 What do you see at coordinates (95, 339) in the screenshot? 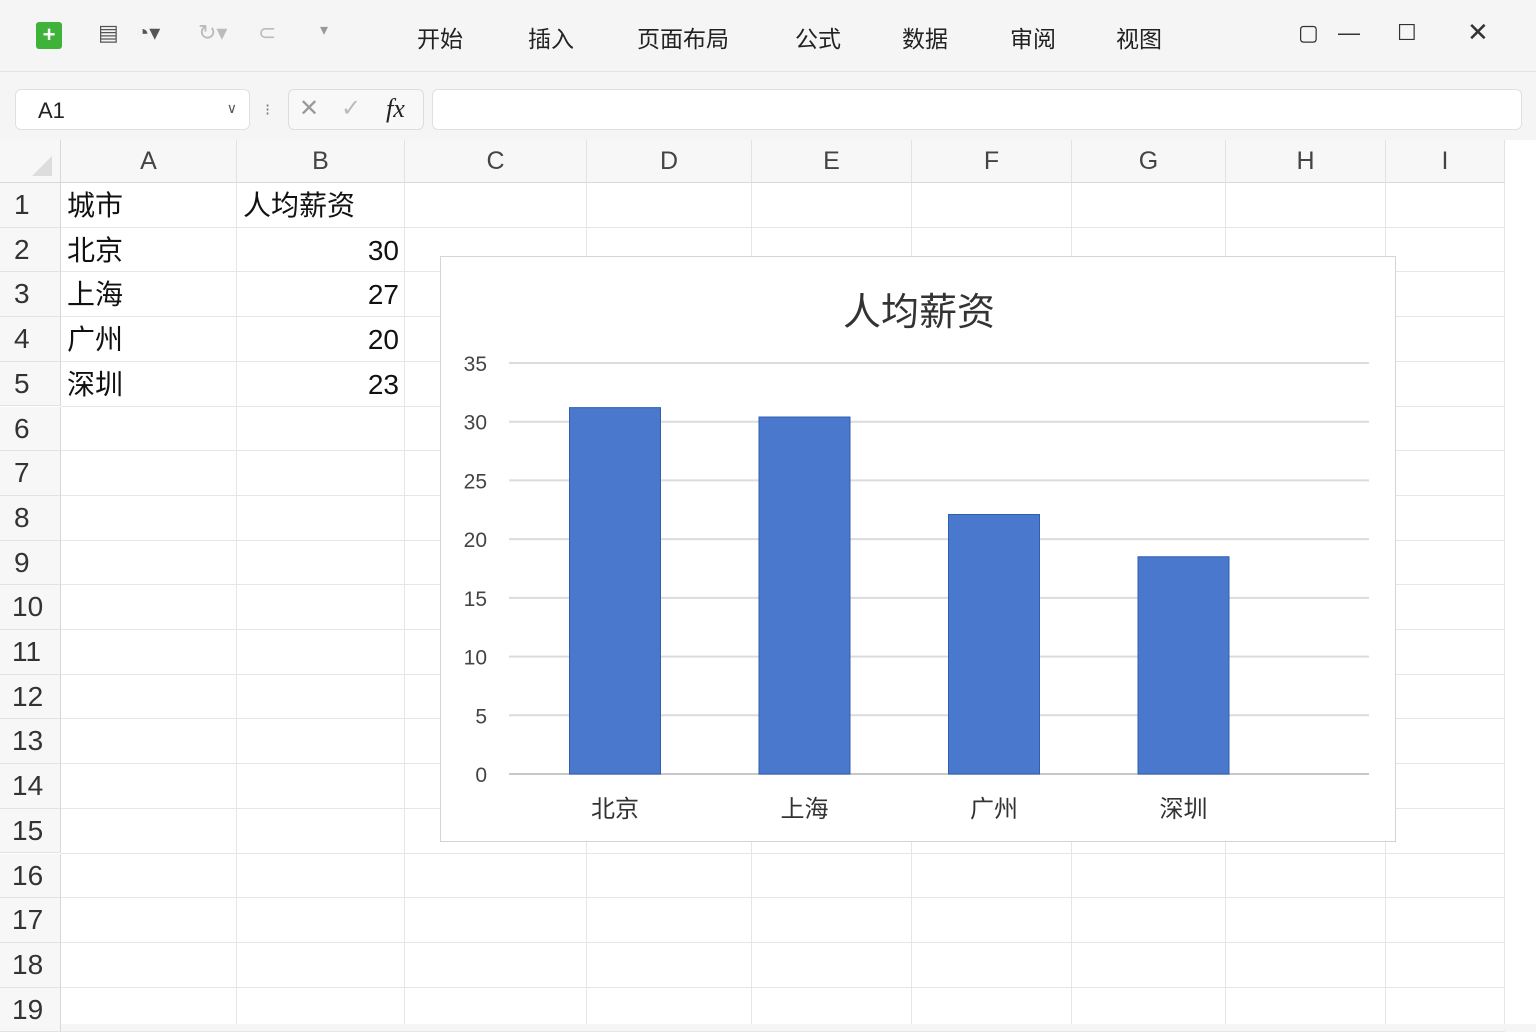
I see `cell-A4: 广州` at bounding box center [95, 339].